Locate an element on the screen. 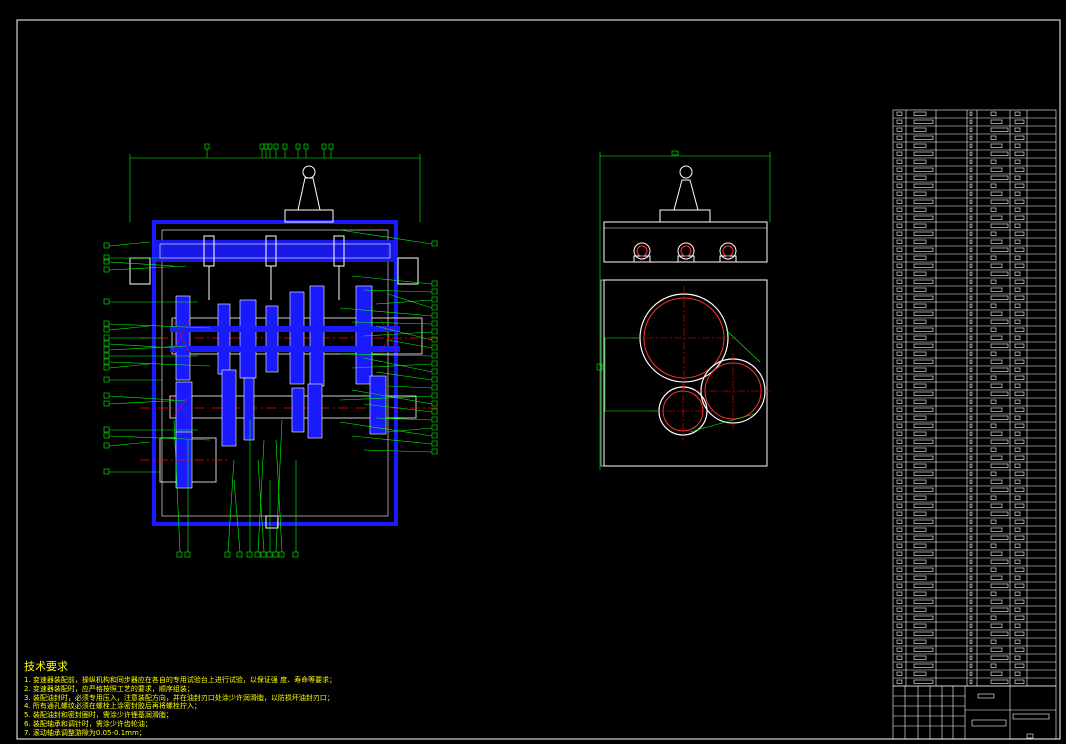 This screenshot has height=744, width=1066. requirement-line: 5. 装配油封和密封圈时，需涂少许锂基润滑脂； is located at coordinates (98, 715).